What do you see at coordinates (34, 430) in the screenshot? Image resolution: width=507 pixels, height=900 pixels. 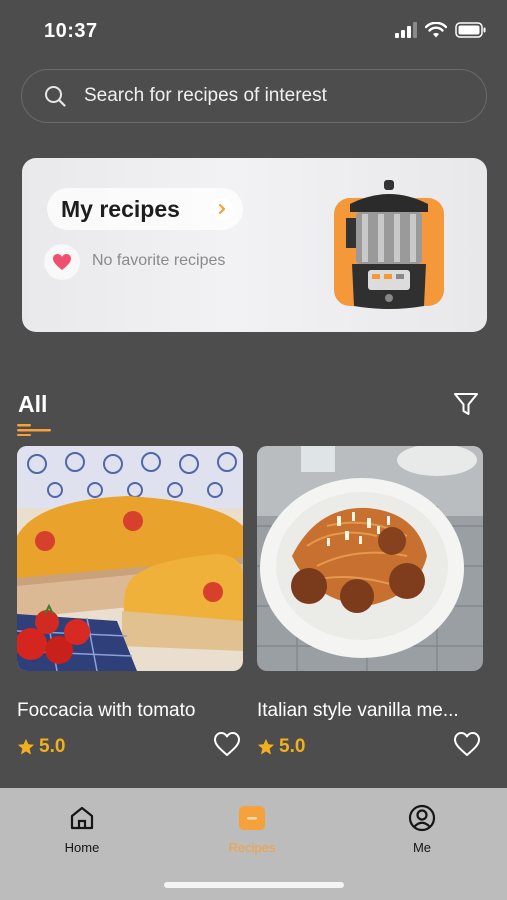 I see `fork-icon` at bounding box center [34, 430].